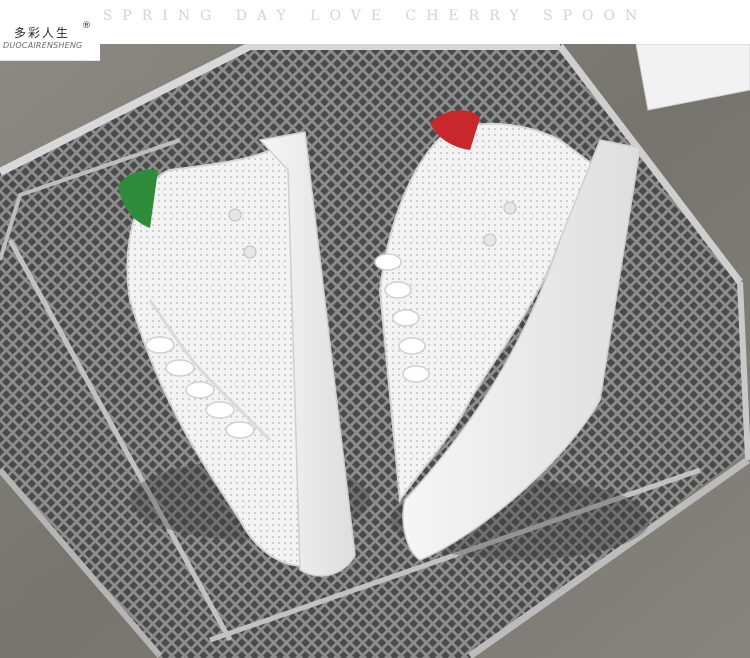  I want to click on header-banner: SPRING DAY LOVE CHERRY SPOON, so click(375, 22).